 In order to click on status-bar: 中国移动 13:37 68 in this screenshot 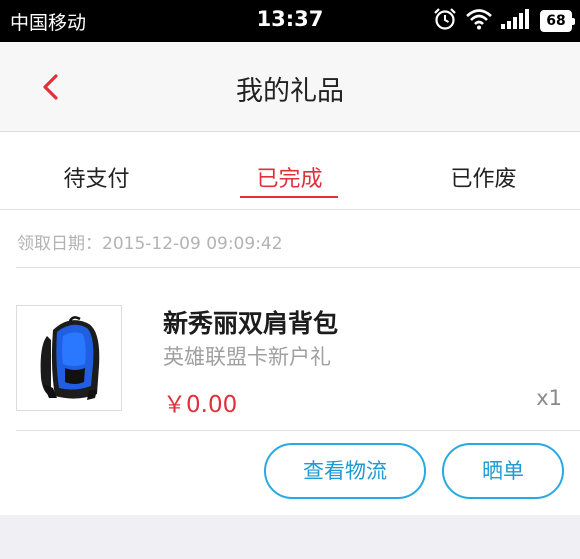, I will do `click(290, 21)`.